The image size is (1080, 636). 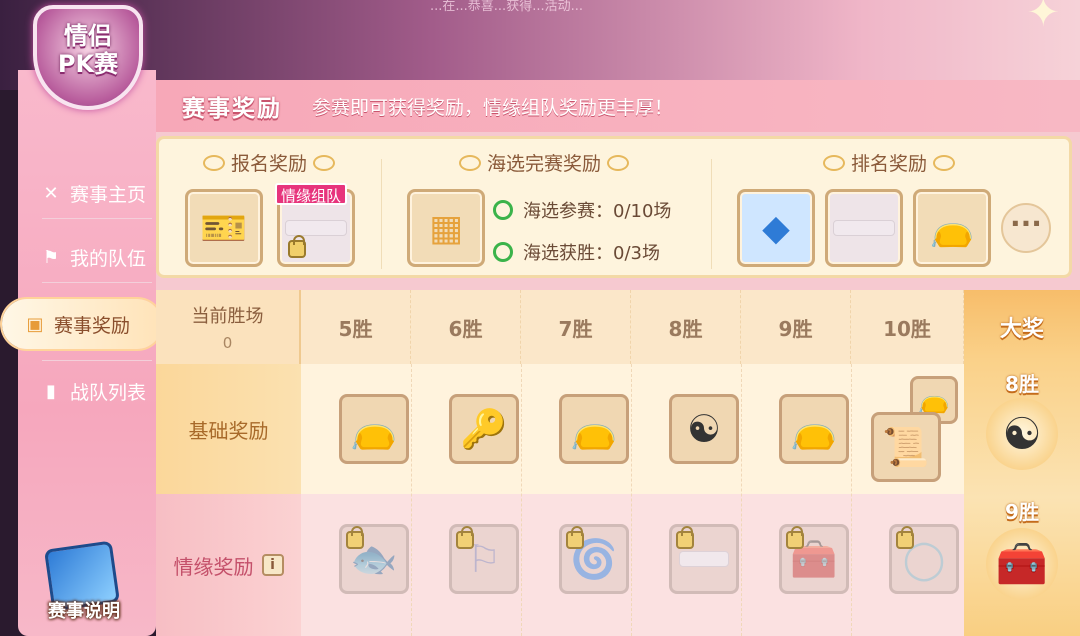 I want to click on help-button-label: 赛事说明, so click(x=84, y=611).